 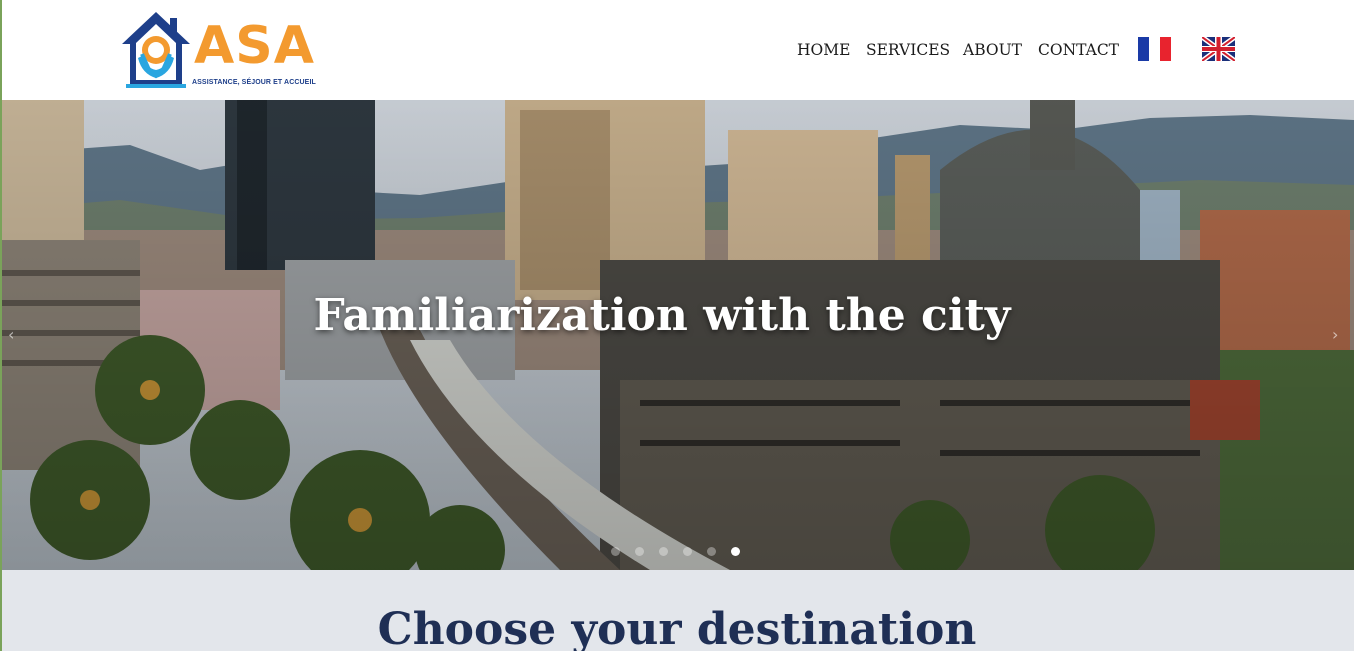 What do you see at coordinates (1335, 334) in the screenshot?
I see `chevron-right-icon: ›` at bounding box center [1335, 334].